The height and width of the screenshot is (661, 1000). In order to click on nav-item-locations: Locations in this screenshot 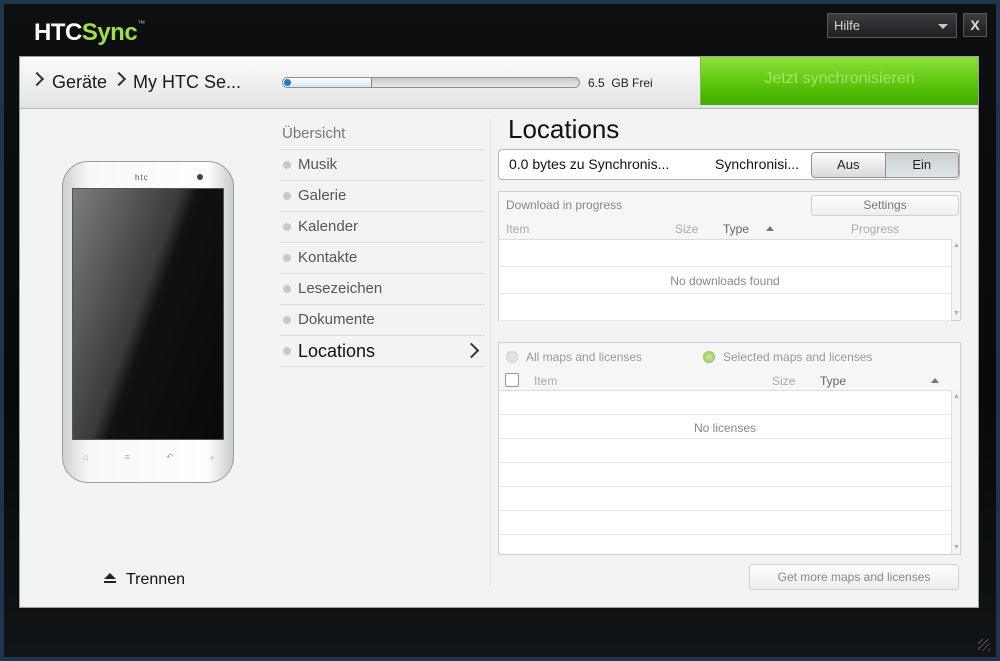, I will do `click(382, 351)`.